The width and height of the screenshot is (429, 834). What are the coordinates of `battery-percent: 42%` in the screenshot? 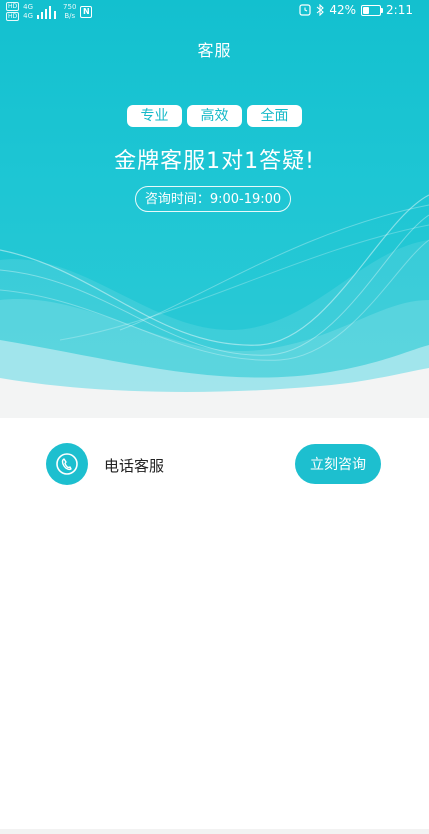 It's located at (343, 10).